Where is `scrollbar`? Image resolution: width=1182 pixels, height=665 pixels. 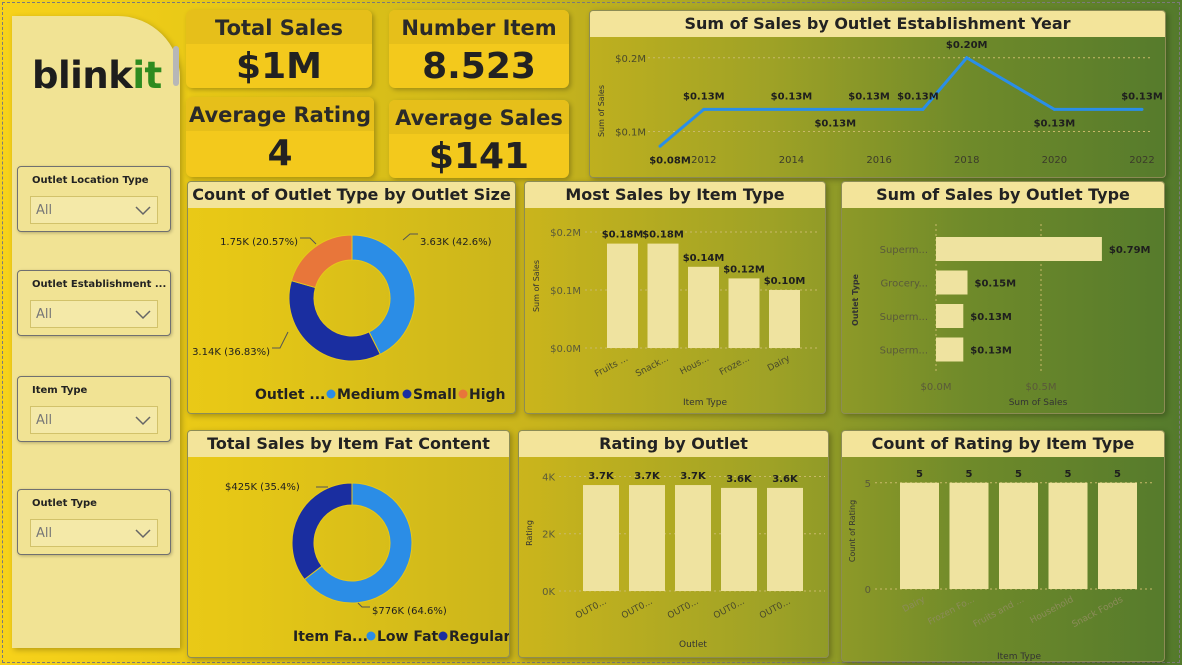
scrollbar is located at coordinates (176, 66).